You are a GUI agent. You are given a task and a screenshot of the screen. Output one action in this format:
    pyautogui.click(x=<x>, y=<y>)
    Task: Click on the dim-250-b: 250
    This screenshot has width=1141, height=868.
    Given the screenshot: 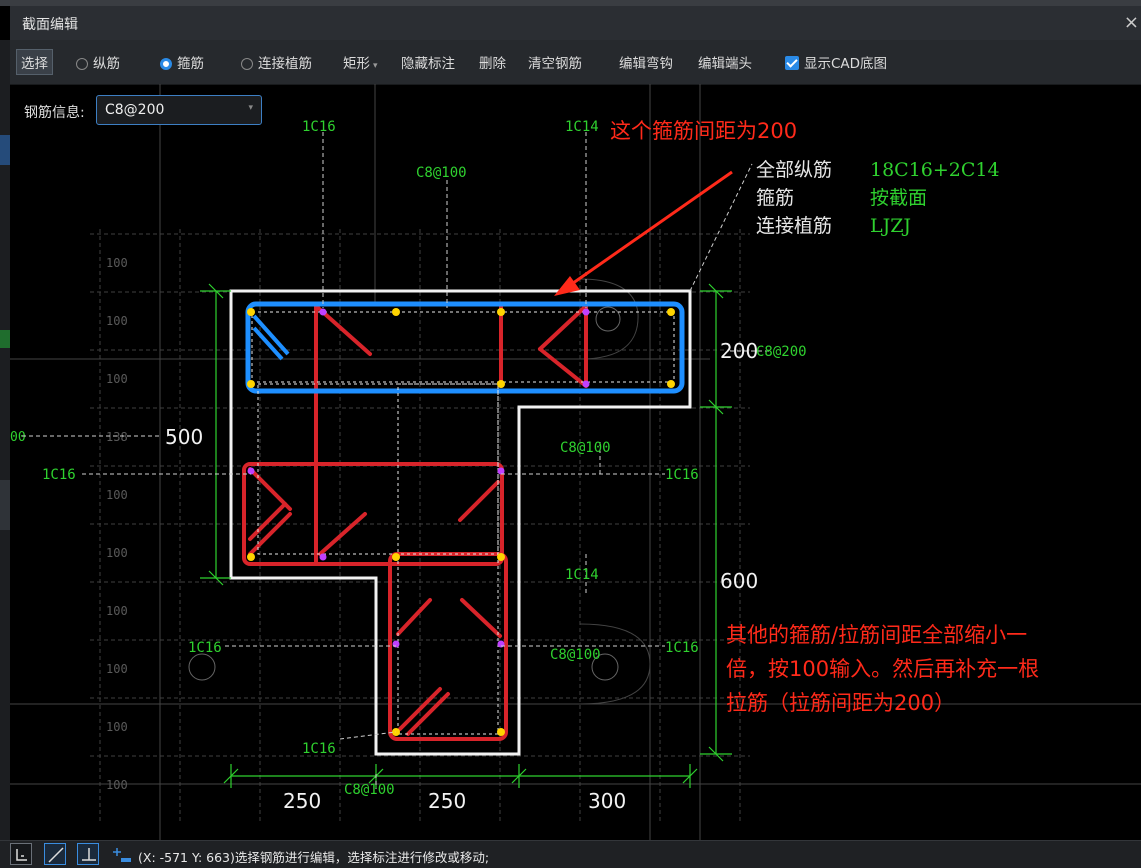 What is the action you would take?
    pyautogui.click(x=447, y=801)
    